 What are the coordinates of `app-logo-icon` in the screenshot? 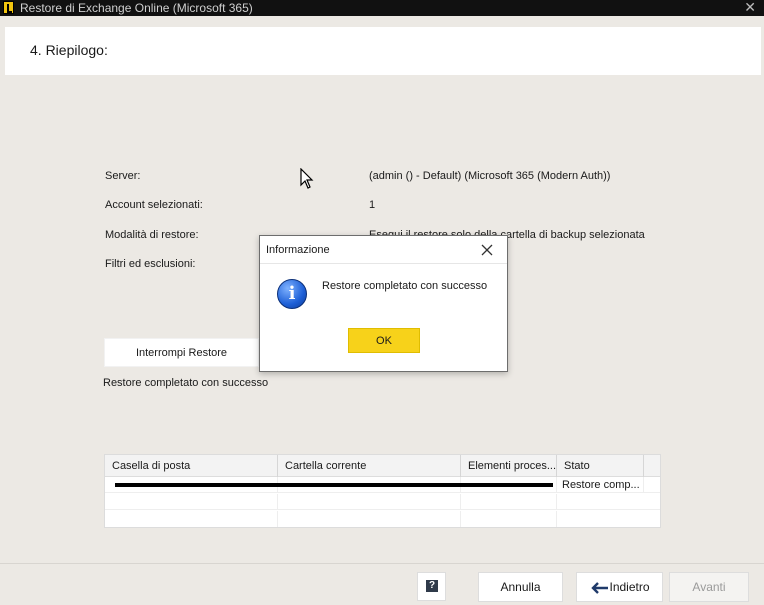 It's located at (8, 7).